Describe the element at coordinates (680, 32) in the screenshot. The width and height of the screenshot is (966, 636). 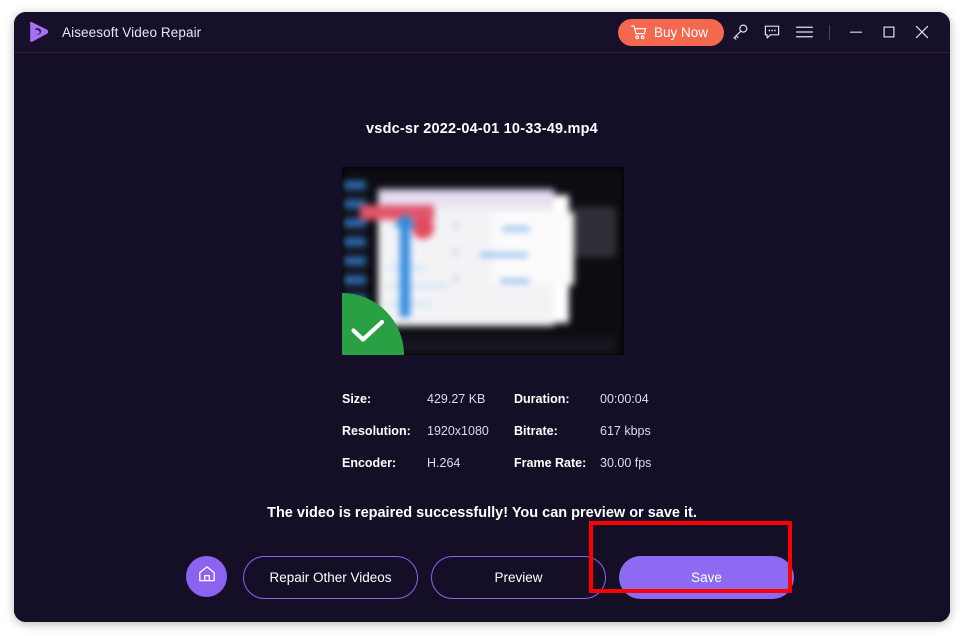
I see `buy-now-label: Buy Now` at that location.